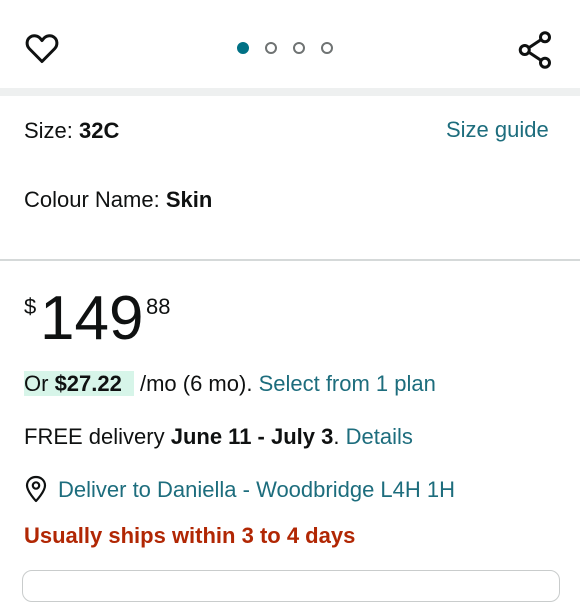 The height and width of the screenshot is (602, 580). What do you see at coordinates (30, 306) in the screenshot?
I see `price-currency: $` at bounding box center [30, 306].